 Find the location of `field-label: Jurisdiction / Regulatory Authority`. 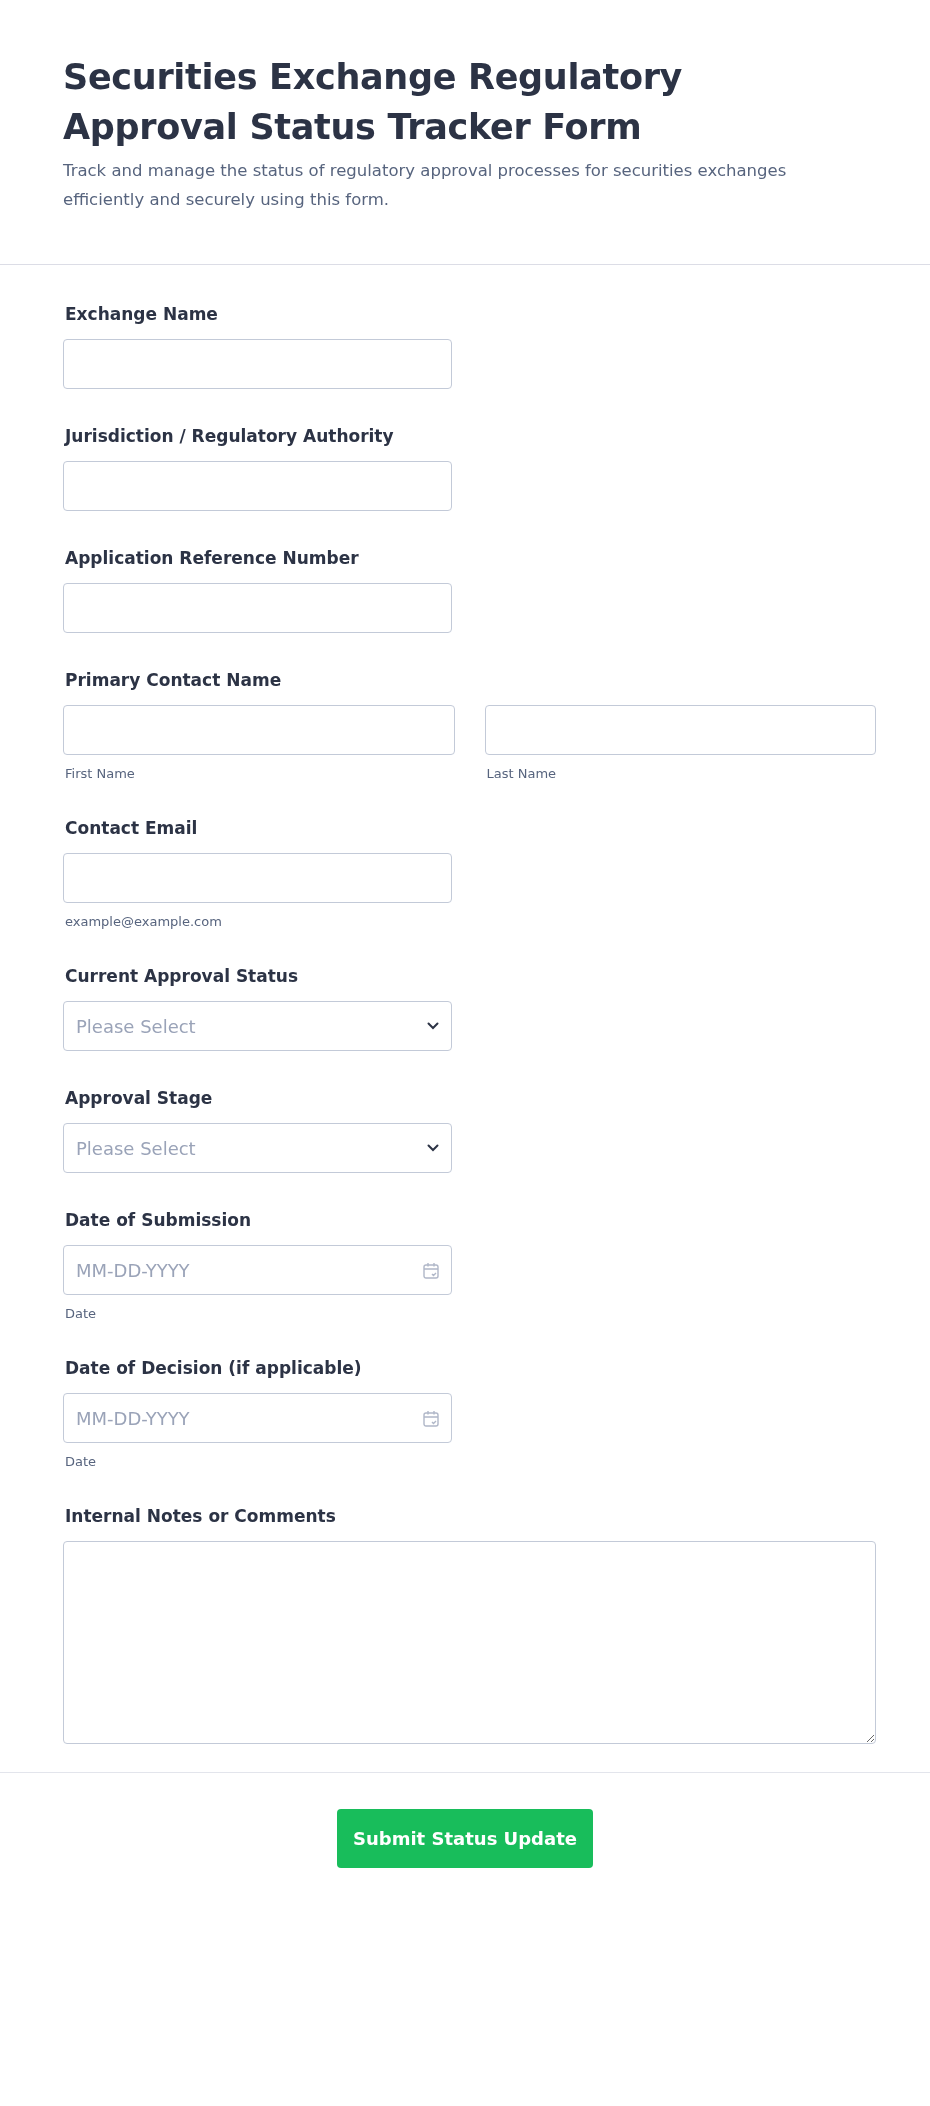

field-label: Jurisdiction / Regulatory Authority is located at coordinates (230, 436).